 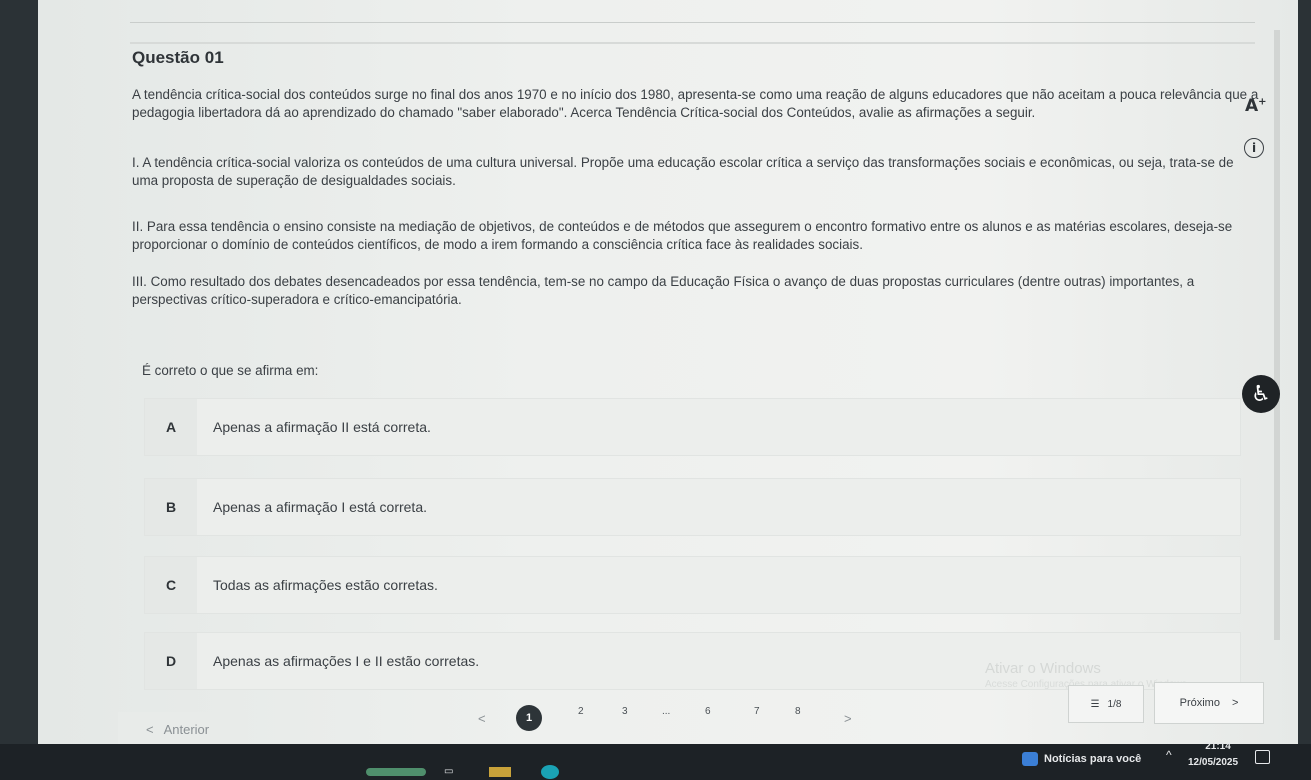 What do you see at coordinates (1092, 759) in the screenshot?
I see `news-widget-label: Notícias para você` at bounding box center [1092, 759].